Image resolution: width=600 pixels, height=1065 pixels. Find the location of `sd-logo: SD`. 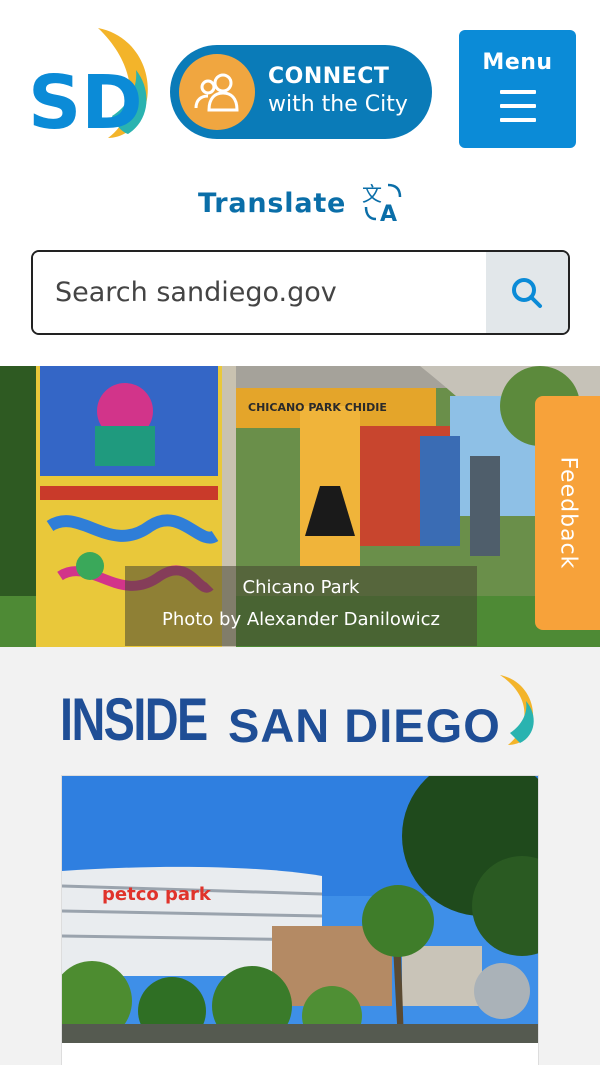

sd-logo: SD is located at coordinates (98, 87).